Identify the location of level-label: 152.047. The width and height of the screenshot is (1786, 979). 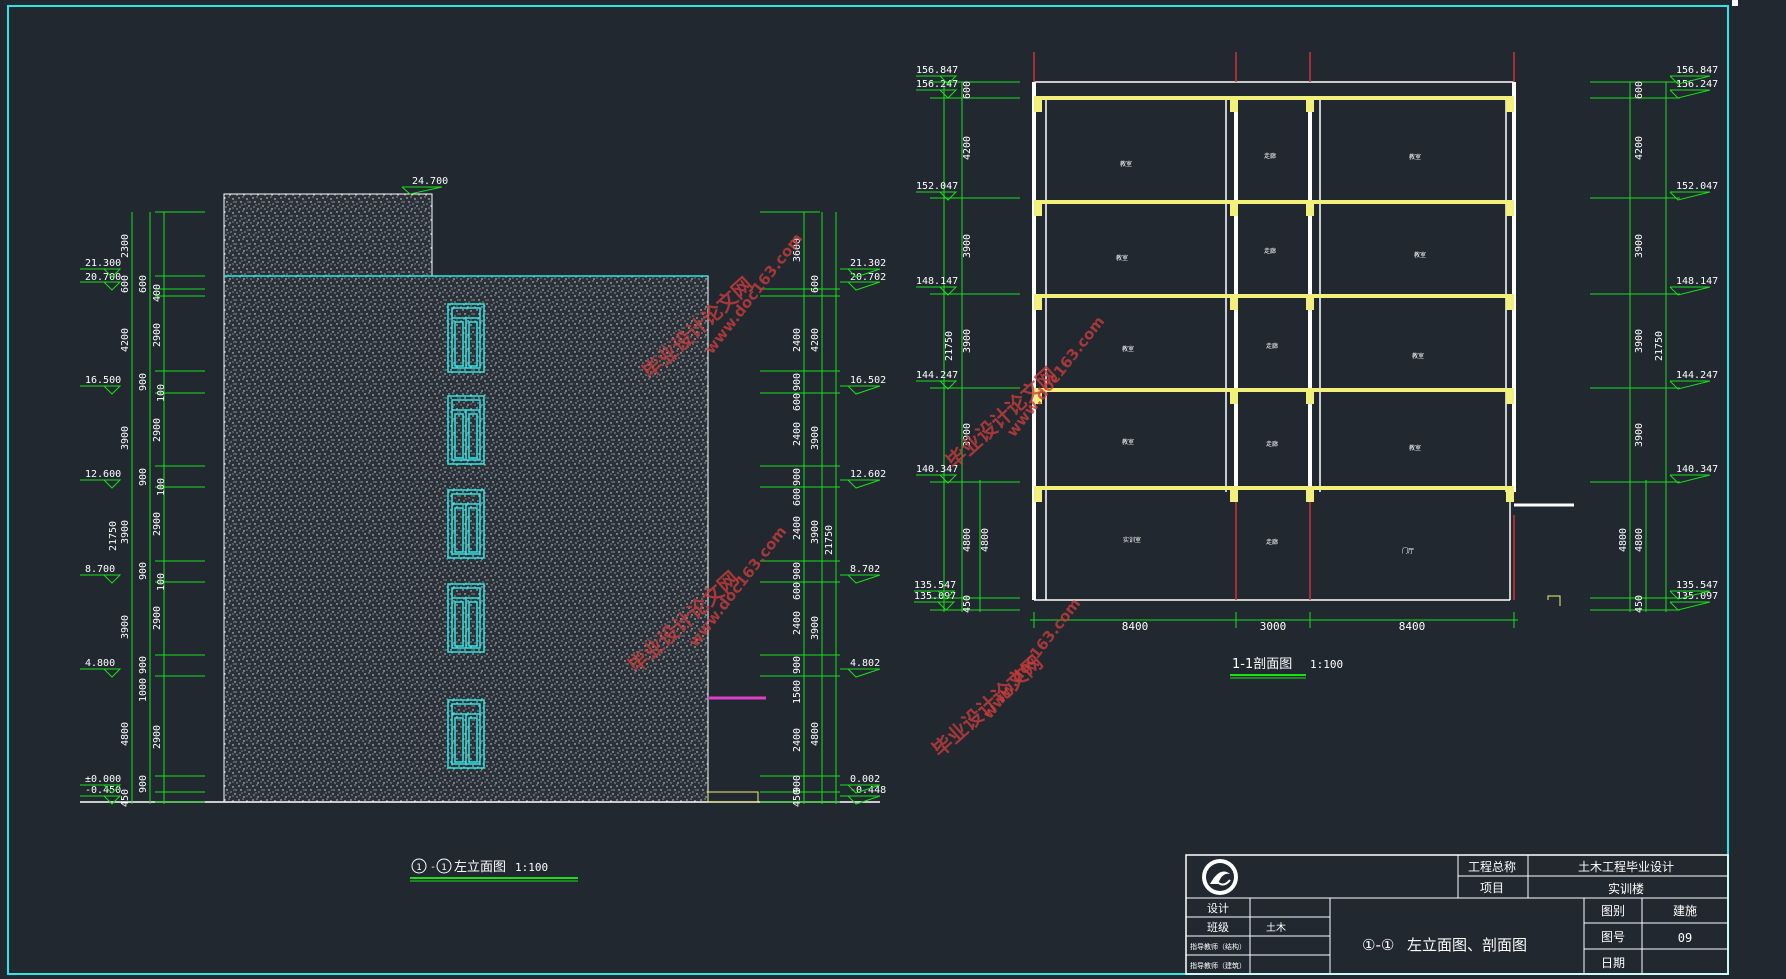
(937, 186).